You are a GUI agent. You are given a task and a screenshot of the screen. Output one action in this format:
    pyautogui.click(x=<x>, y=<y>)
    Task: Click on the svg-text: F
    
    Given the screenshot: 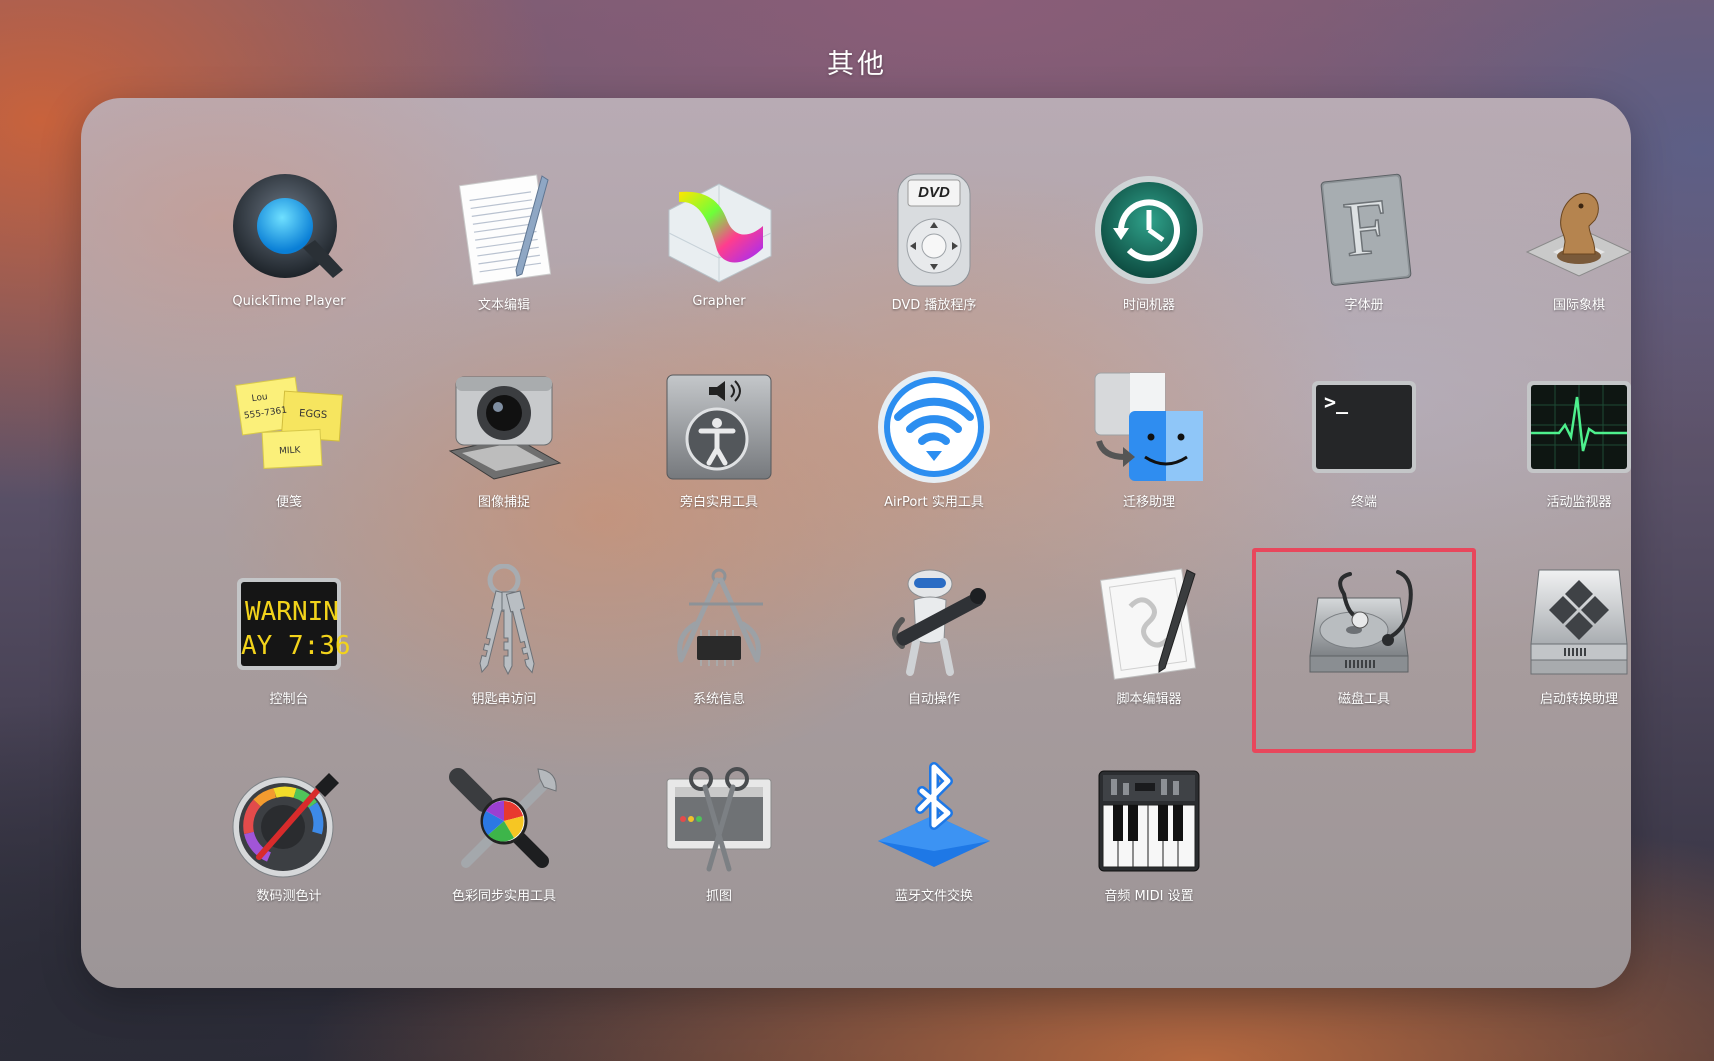 What is the action you would take?
    pyautogui.click(x=1366, y=227)
    